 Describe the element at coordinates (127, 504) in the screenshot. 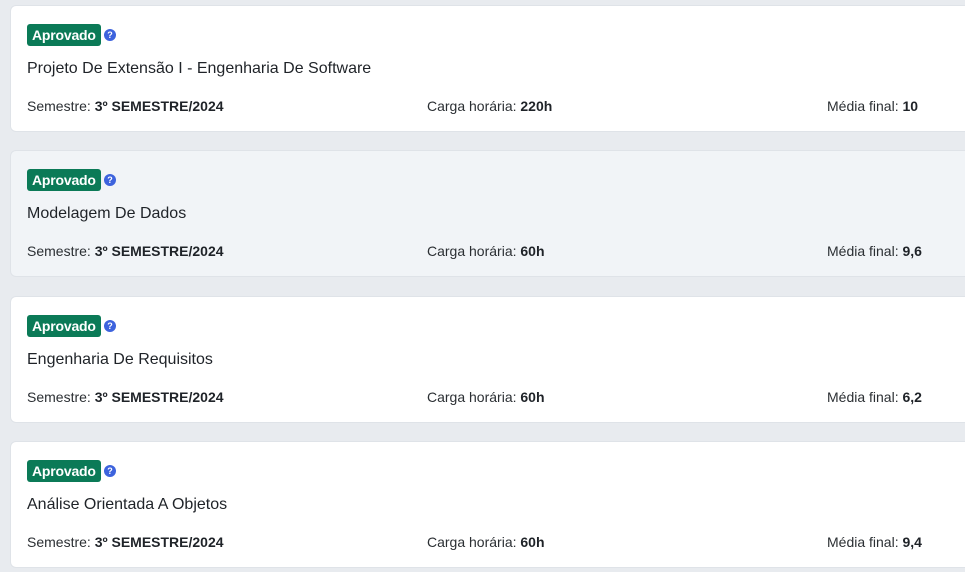

I see `course-title: Análise Orientada A Objetos` at that location.